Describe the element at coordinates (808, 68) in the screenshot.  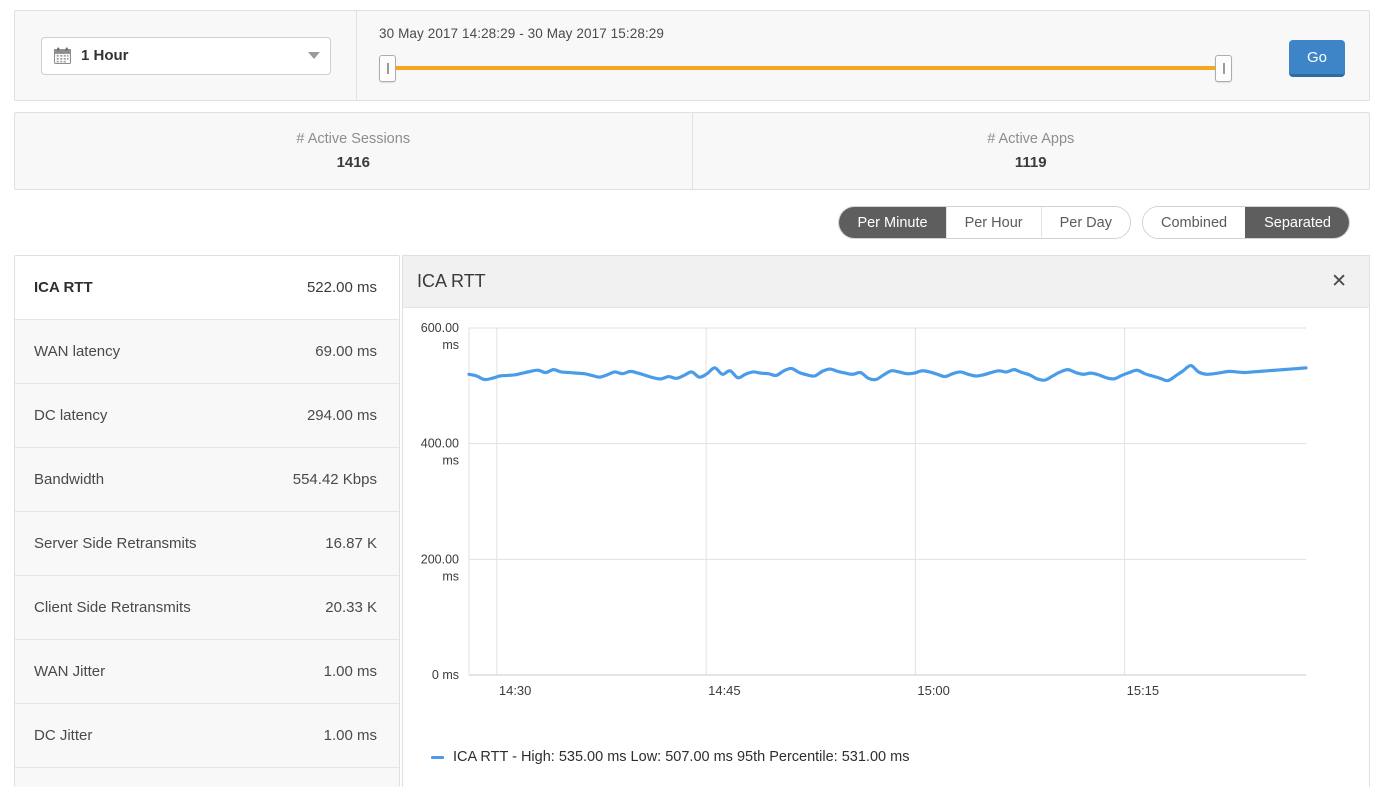
I see `slider-track` at that location.